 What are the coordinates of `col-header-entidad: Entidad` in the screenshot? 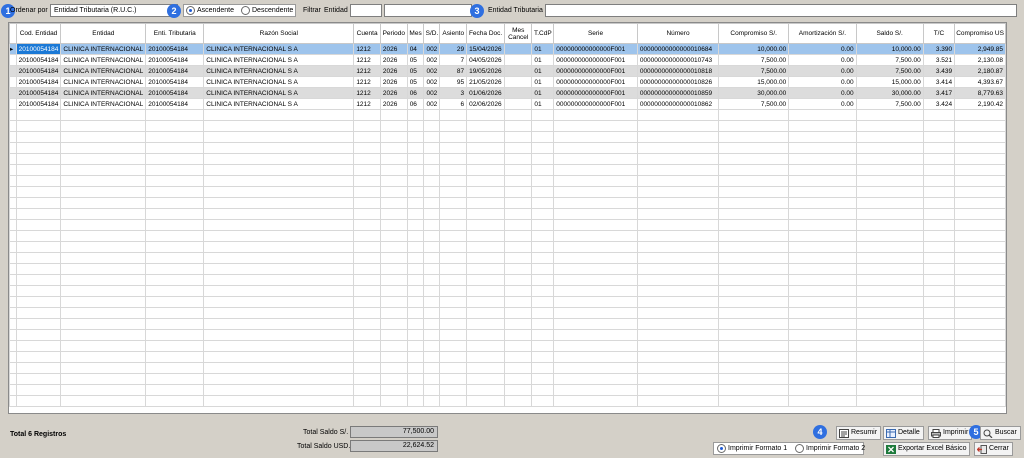 It's located at (103, 33).